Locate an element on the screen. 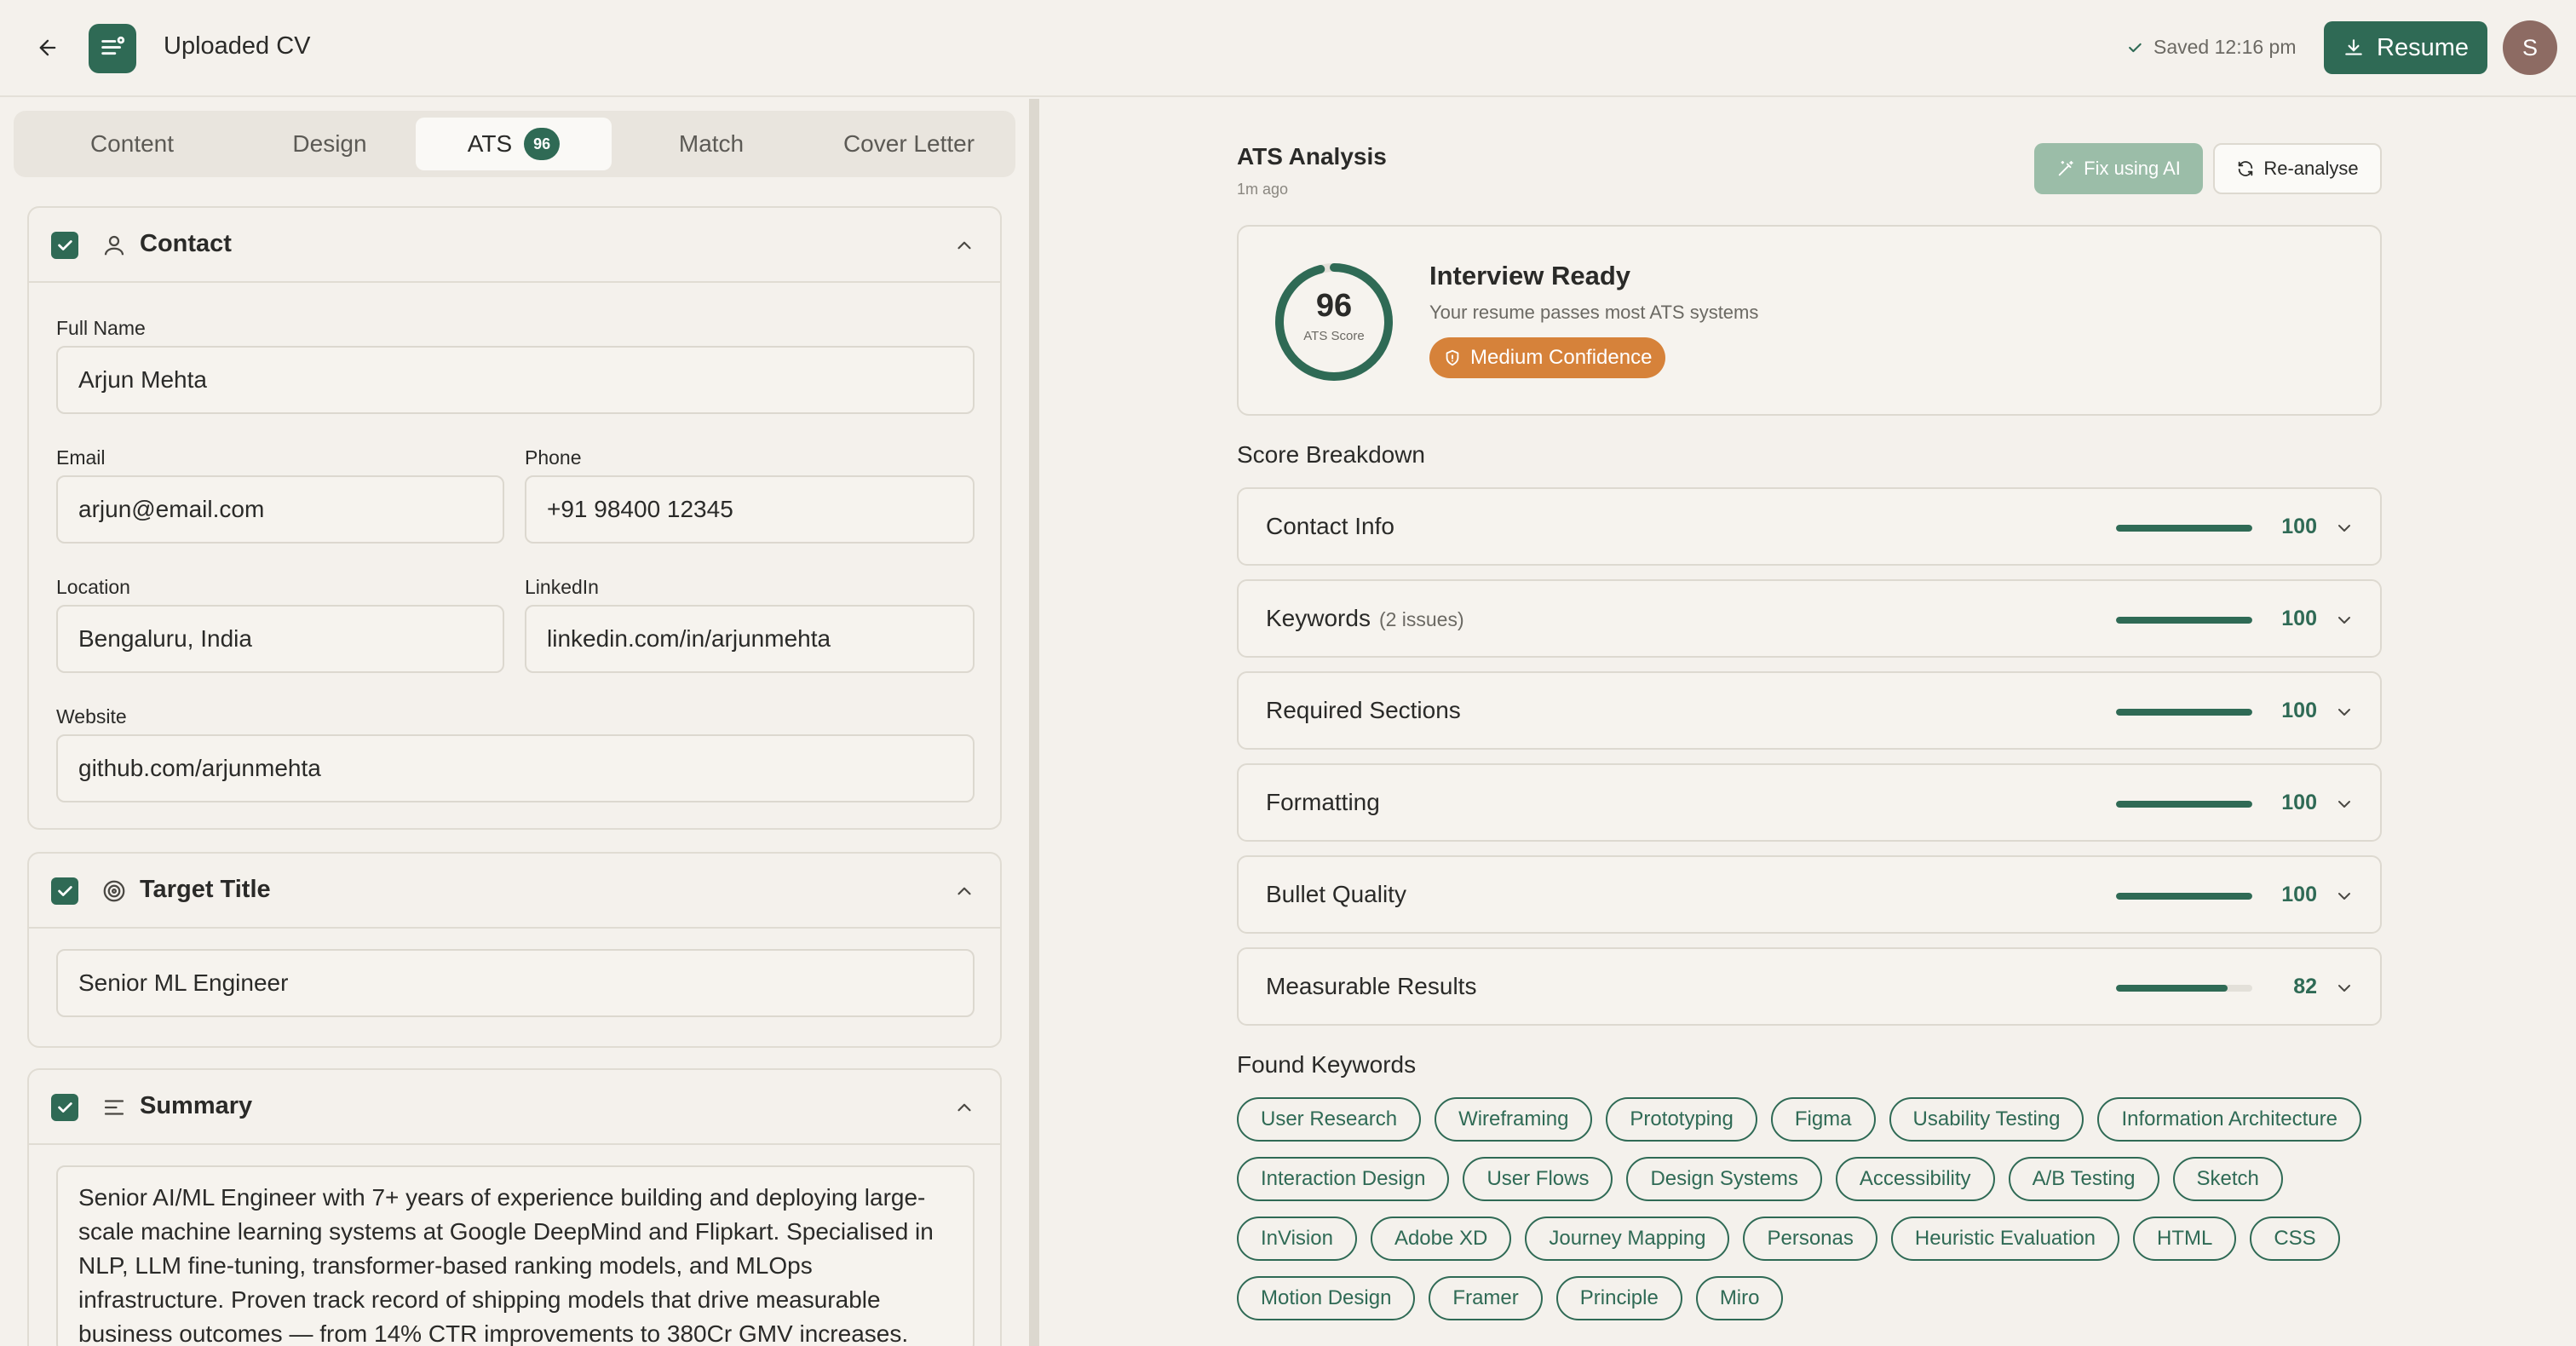  target-icon is located at coordinates (114, 891).